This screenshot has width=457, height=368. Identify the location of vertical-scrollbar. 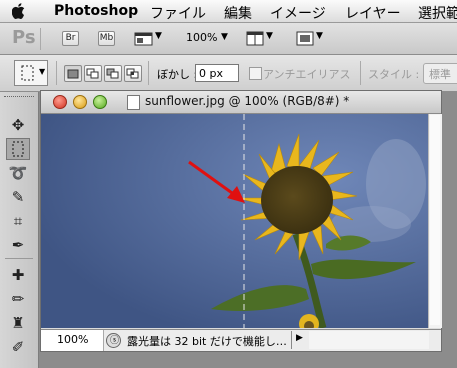
(435, 221).